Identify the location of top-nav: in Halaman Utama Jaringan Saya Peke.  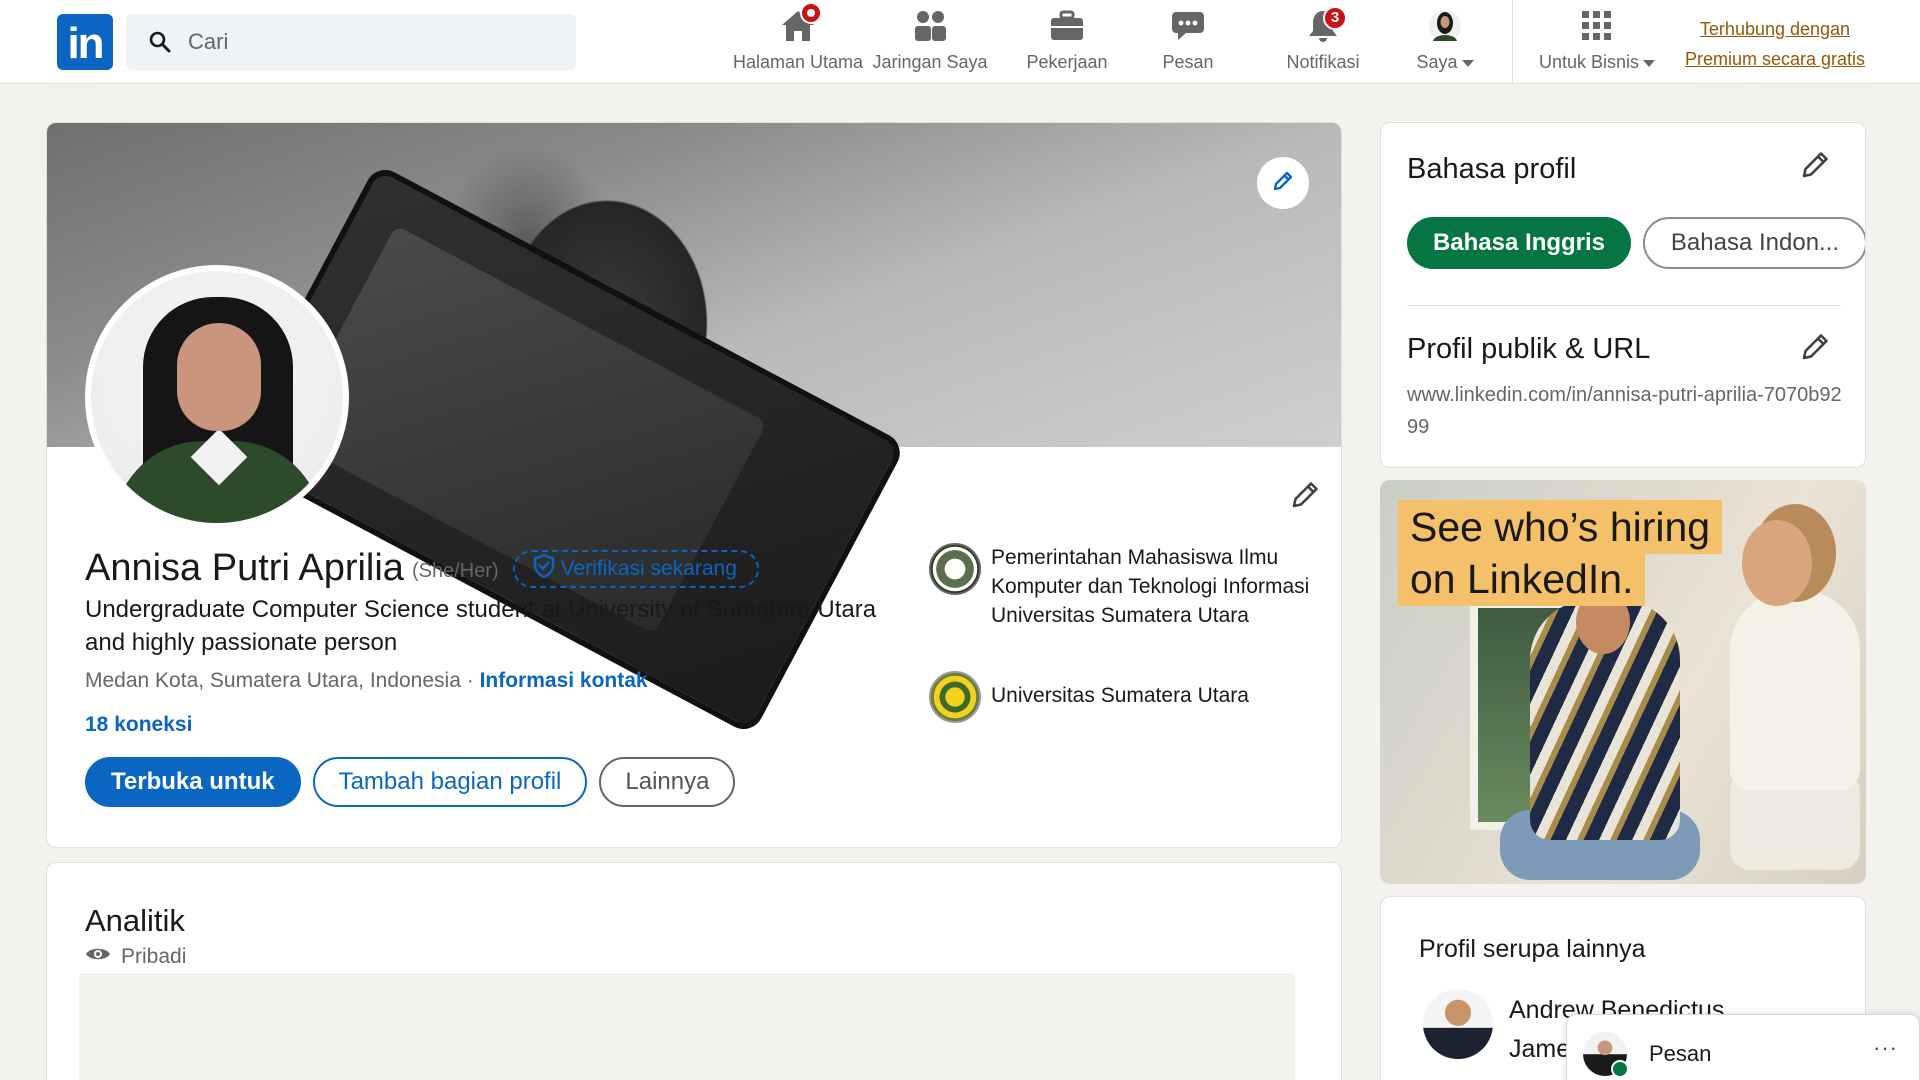
(960, 42).